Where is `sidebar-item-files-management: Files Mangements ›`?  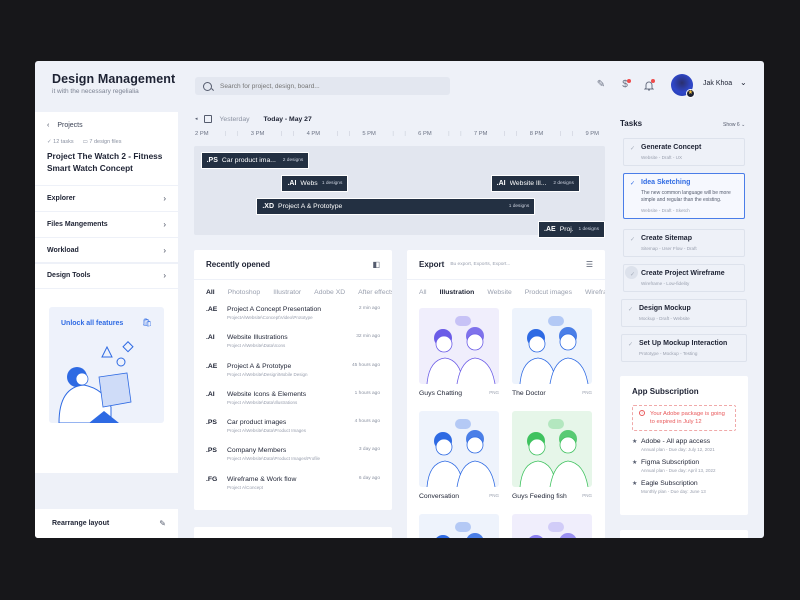 sidebar-item-files-management: Files Mangements › is located at coordinates (106, 224).